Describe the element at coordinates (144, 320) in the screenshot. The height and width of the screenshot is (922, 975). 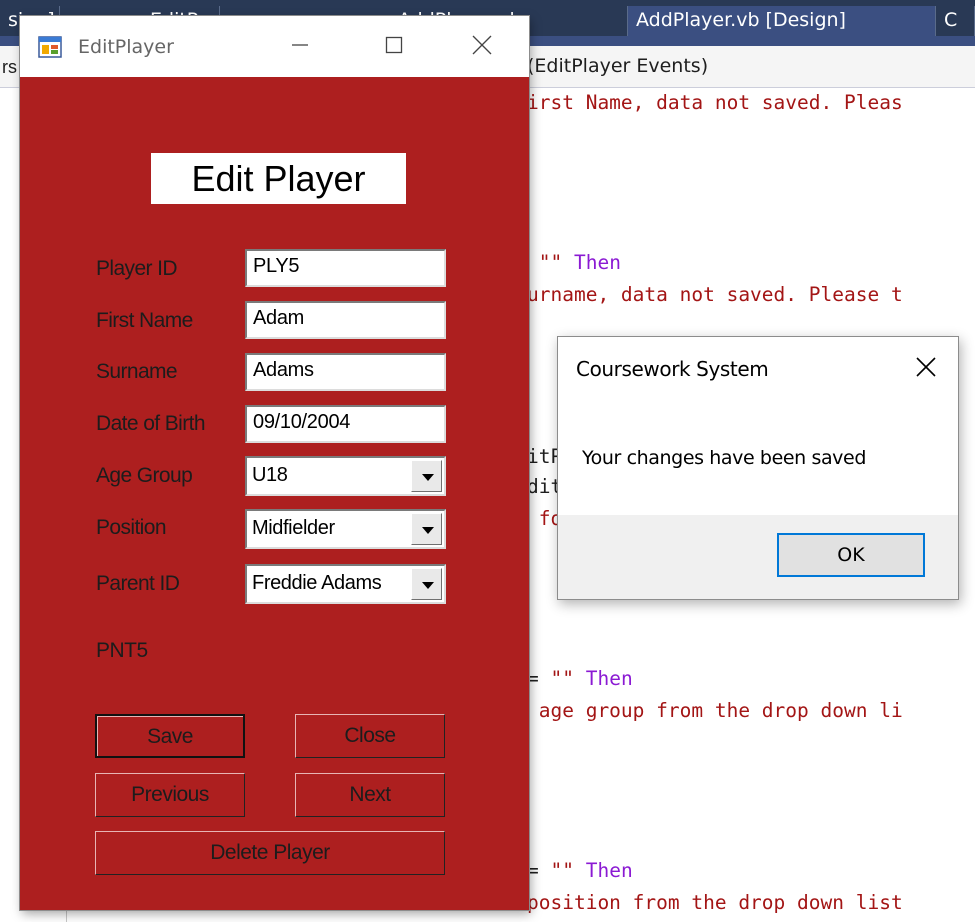
I see `first-name-label: First Name` at that location.